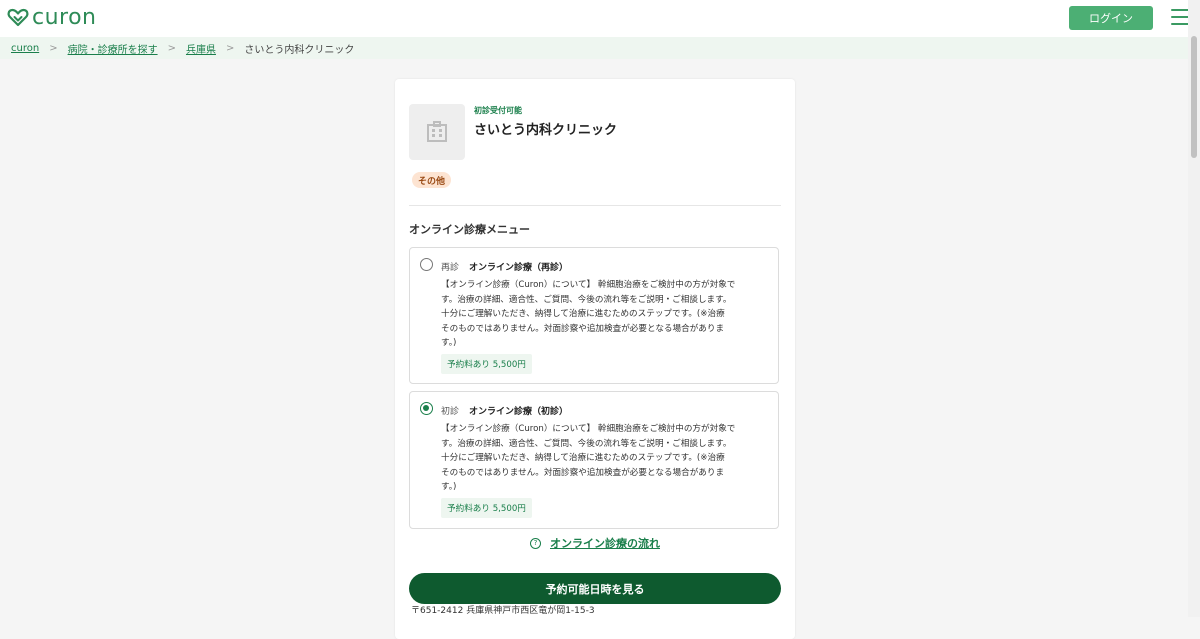 The width and height of the screenshot is (1200, 639). What do you see at coordinates (1194, 308) in the screenshot?
I see `page-scrollbar` at bounding box center [1194, 308].